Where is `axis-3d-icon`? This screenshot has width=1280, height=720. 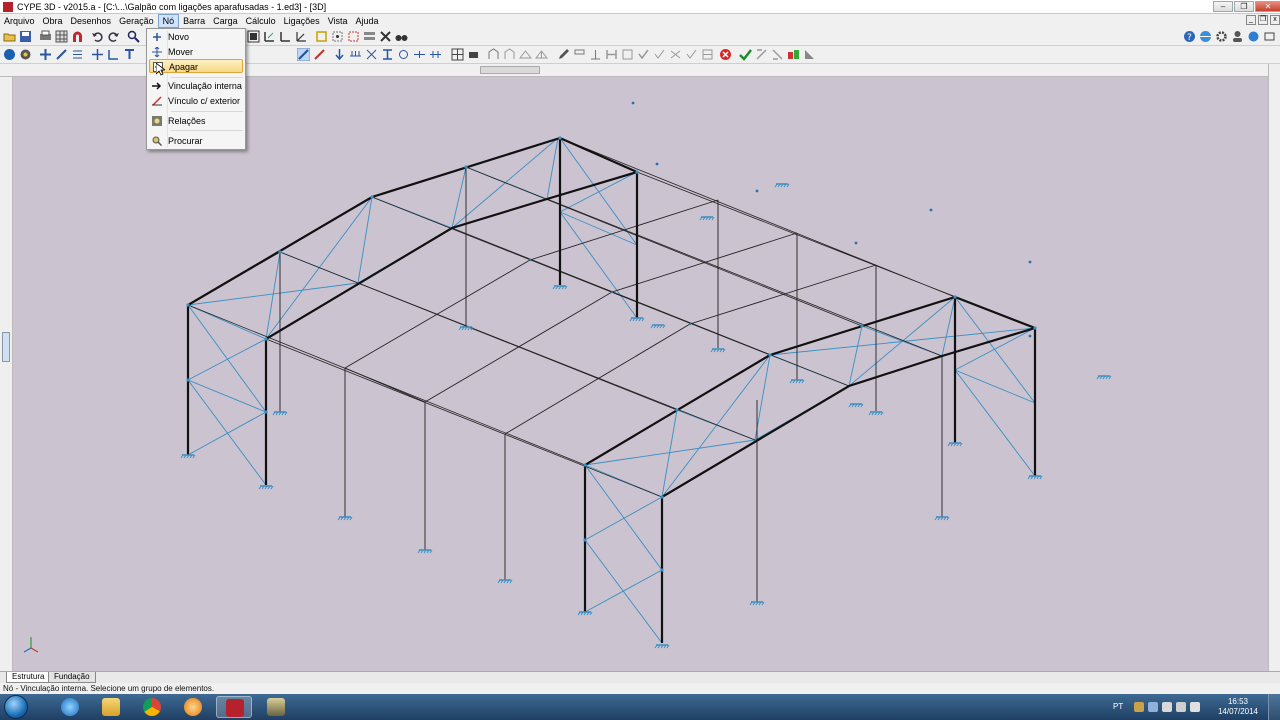
axis-3d-icon is located at coordinates (301, 36).